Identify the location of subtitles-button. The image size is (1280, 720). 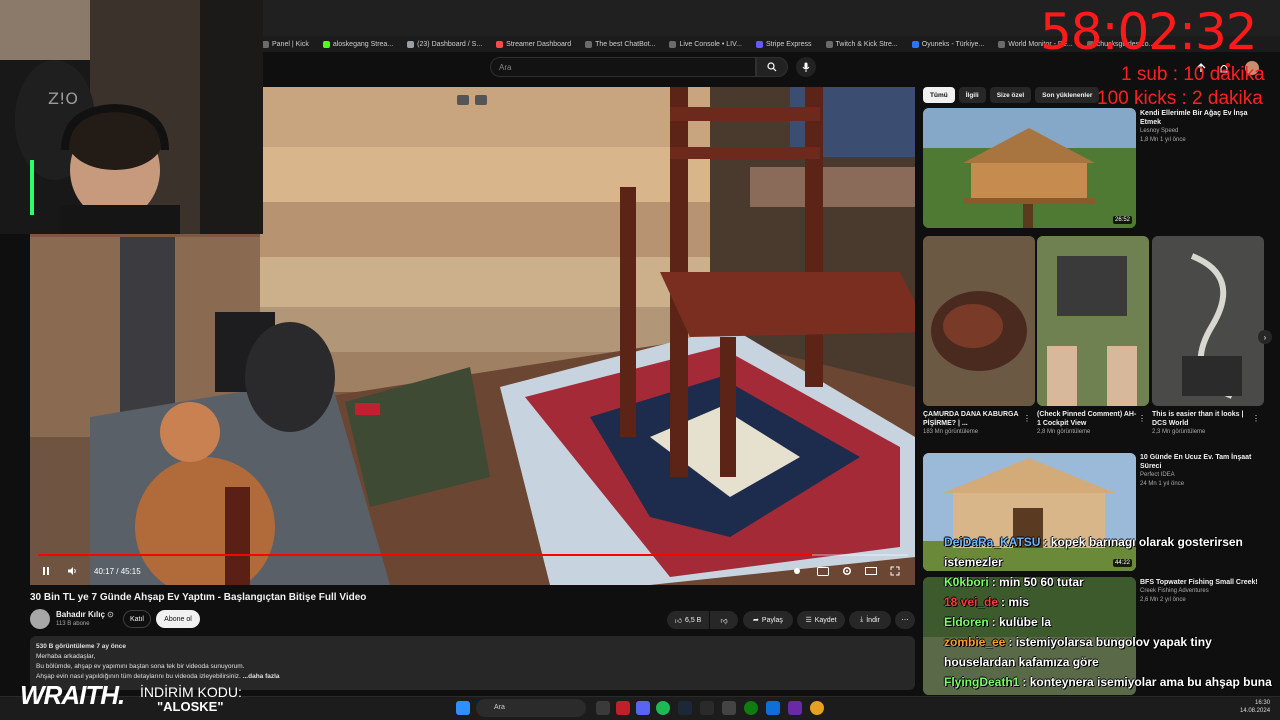
(823, 571).